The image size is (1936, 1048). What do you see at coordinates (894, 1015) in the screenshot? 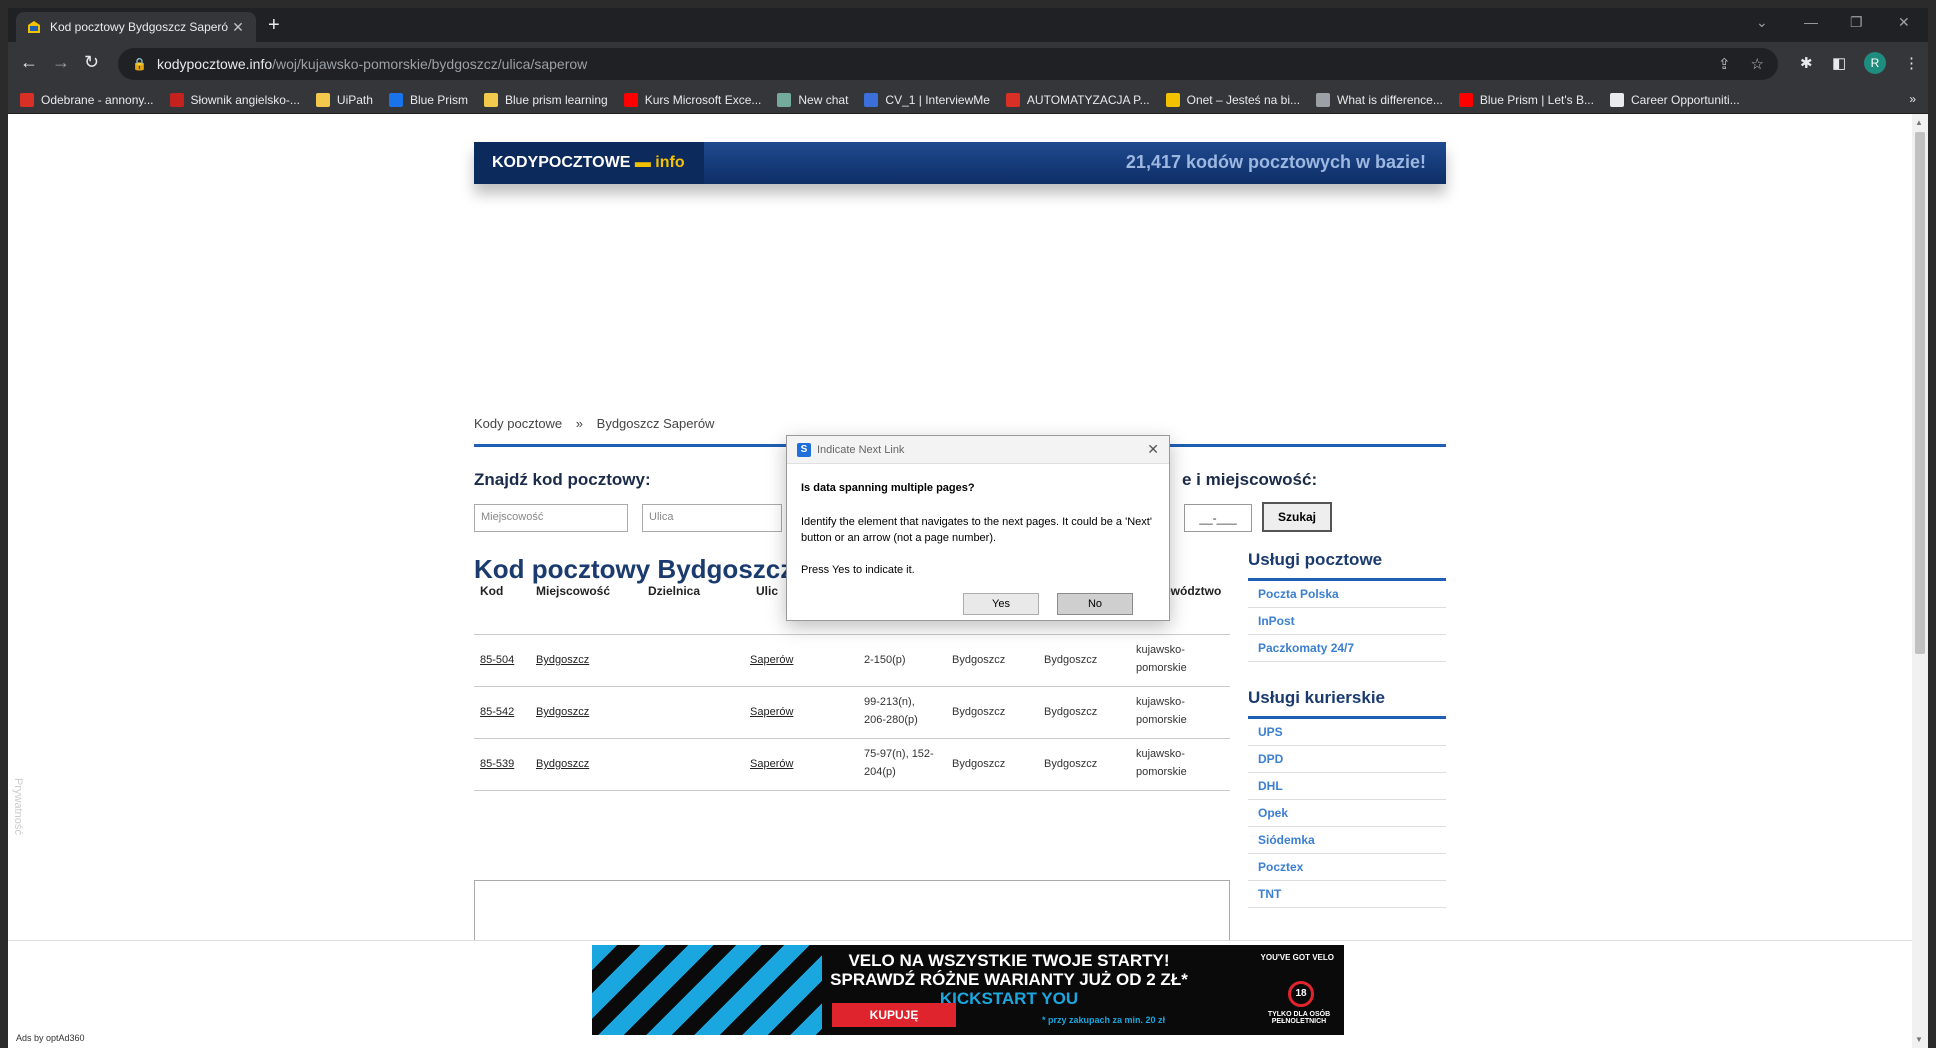
I see `ad-buy-button: KUPUJĘ` at bounding box center [894, 1015].